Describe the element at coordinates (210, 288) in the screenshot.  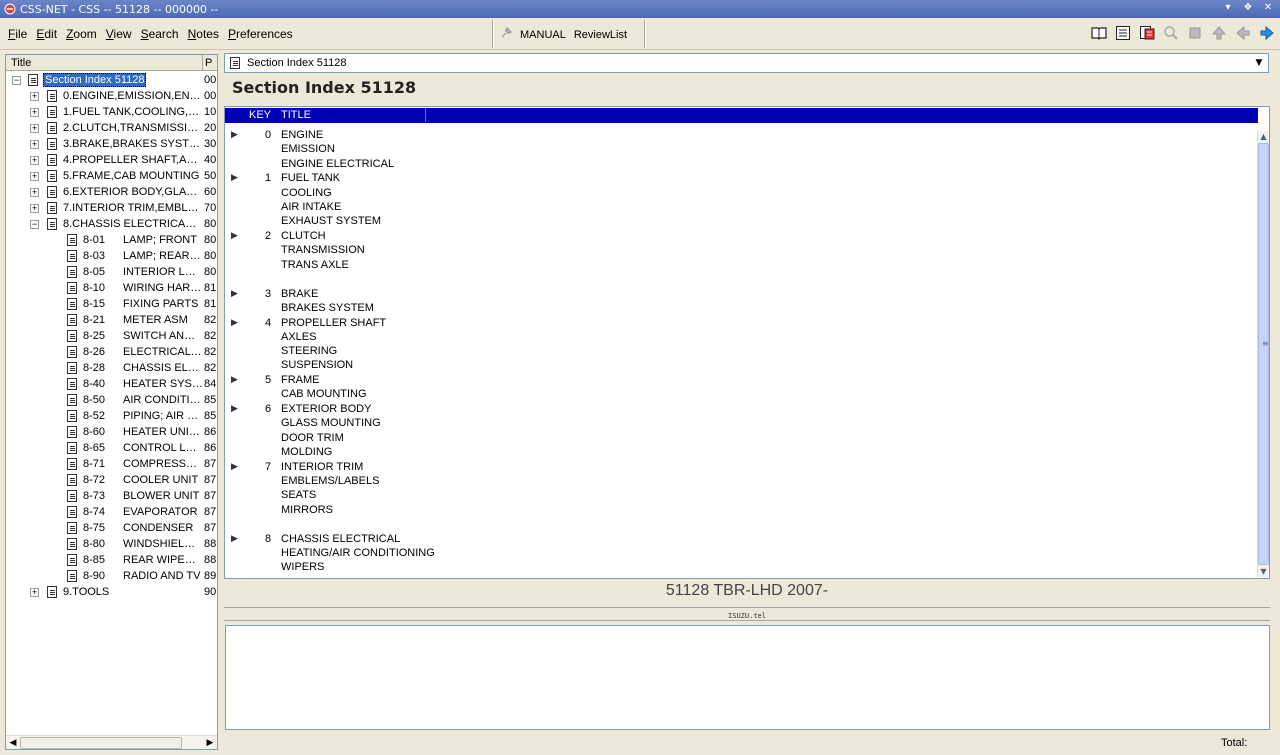
I see `page-prefix: 81` at that location.